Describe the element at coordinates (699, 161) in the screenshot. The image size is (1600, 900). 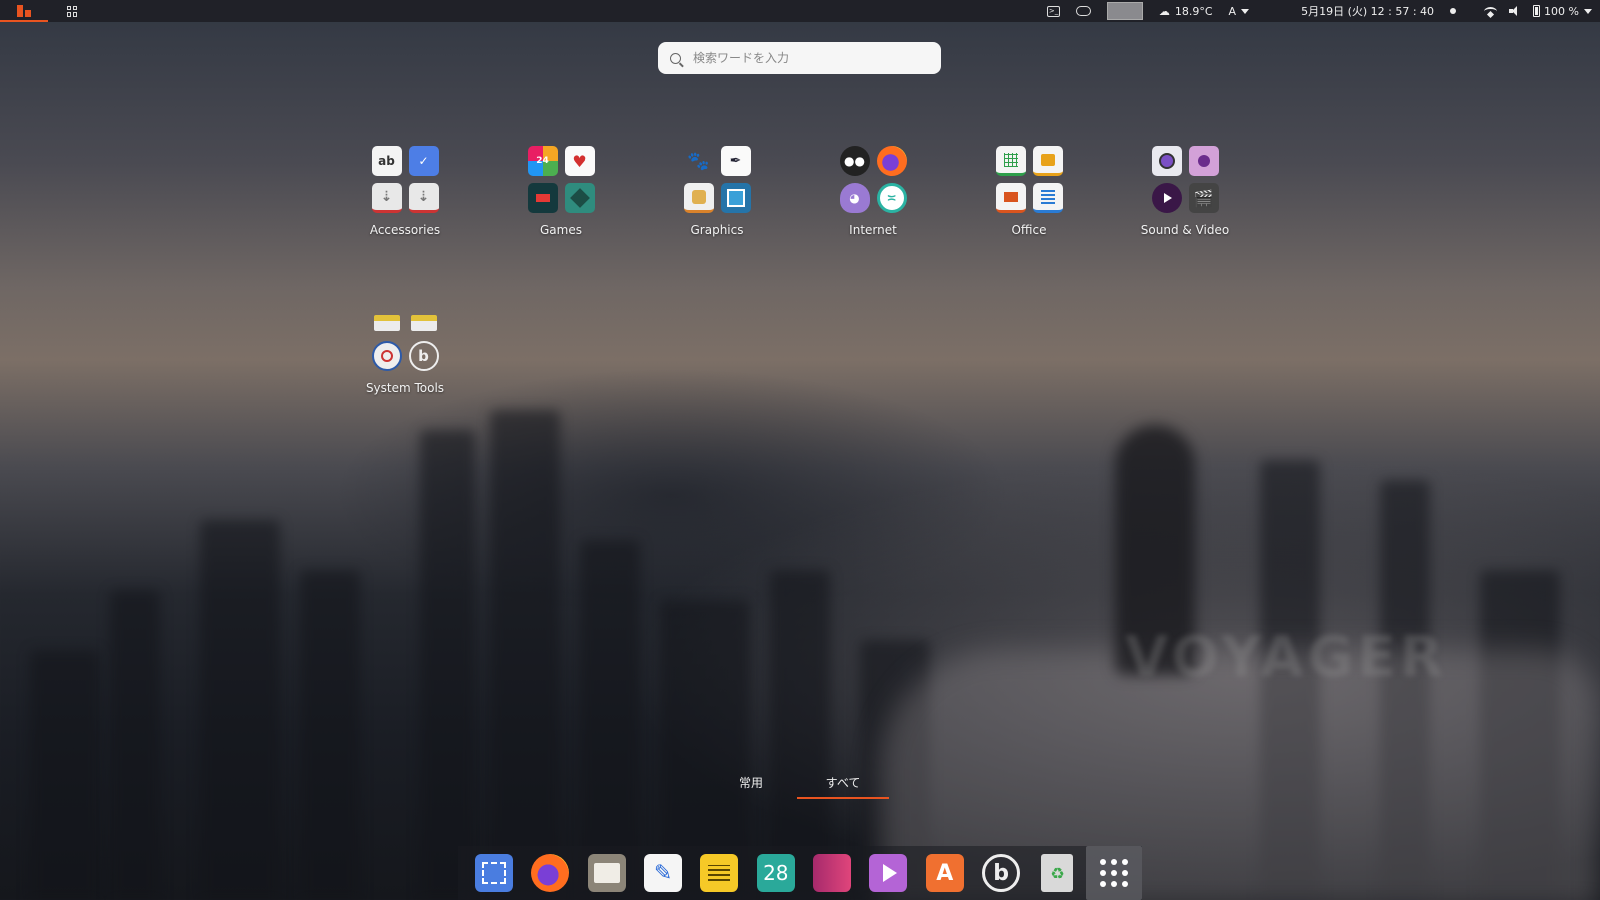
I see `gimp-icon: 🐾` at that location.